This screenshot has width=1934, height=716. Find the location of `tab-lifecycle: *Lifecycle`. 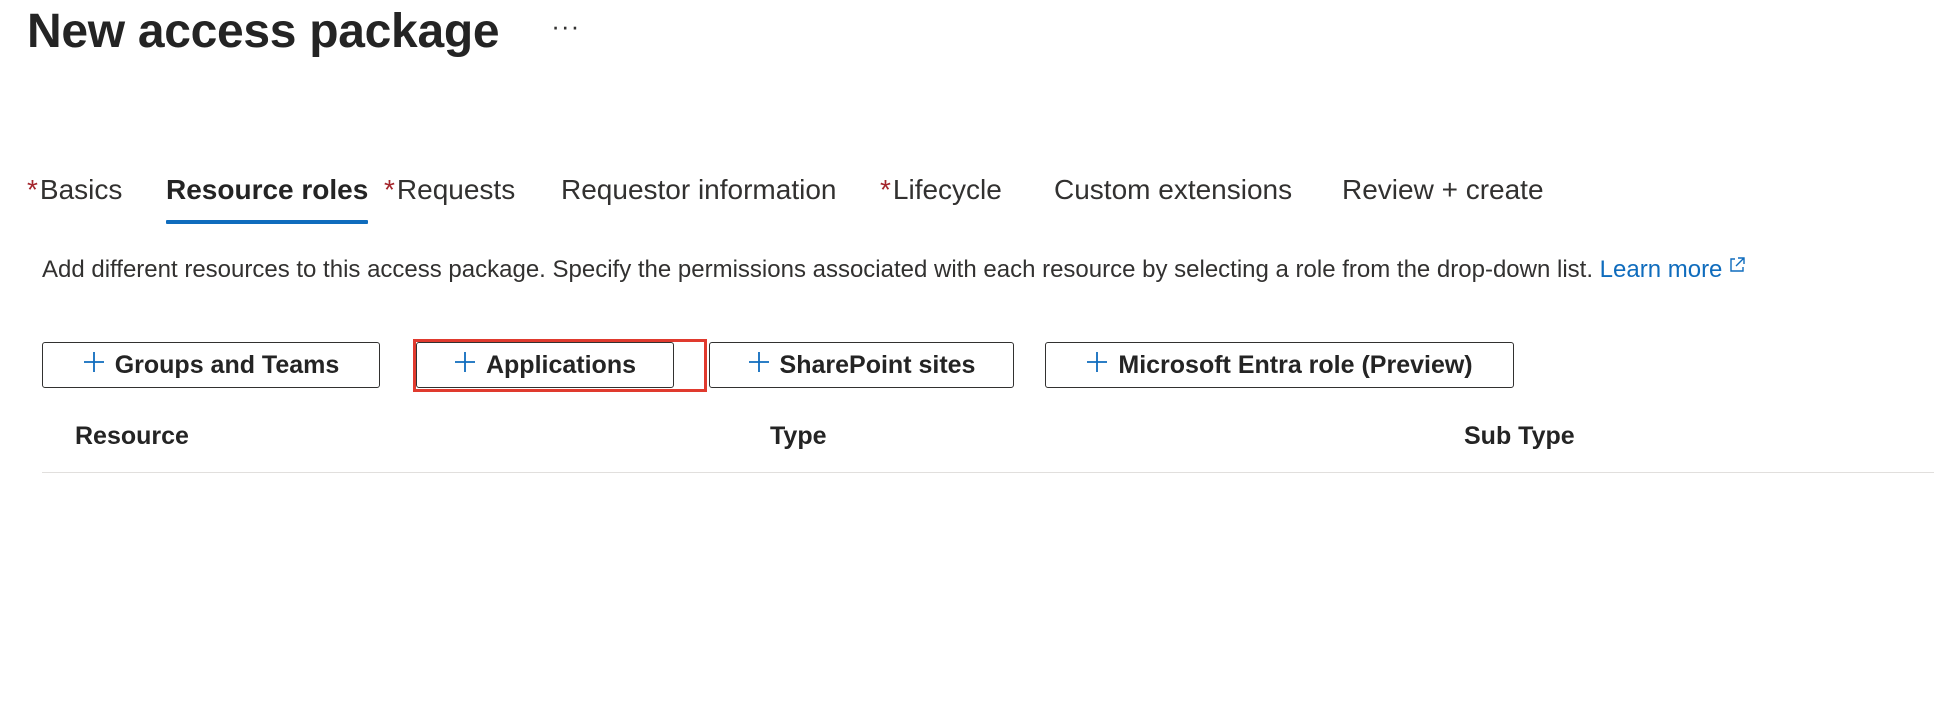

tab-lifecycle: *Lifecycle is located at coordinates (941, 190).